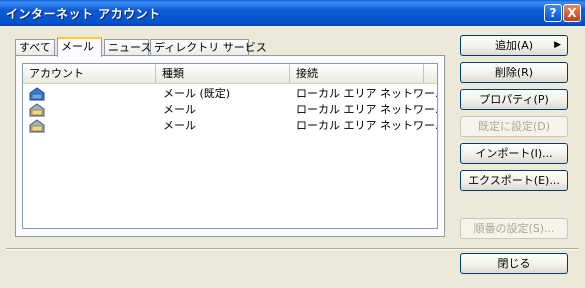  What do you see at coordinates (572, 13) in the screenshot?
I see `close-window-button: X` at bounding box center [572, 13].